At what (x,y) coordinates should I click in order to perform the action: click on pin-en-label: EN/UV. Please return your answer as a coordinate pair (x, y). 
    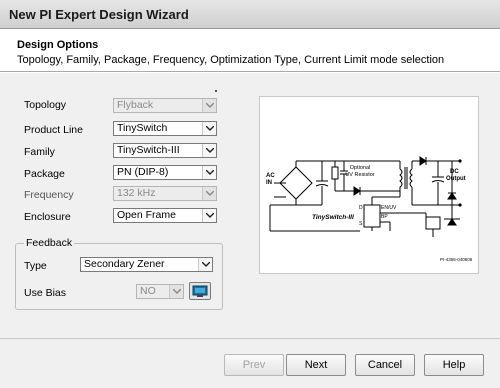
    Looking at the image, I should click on (389, 208).